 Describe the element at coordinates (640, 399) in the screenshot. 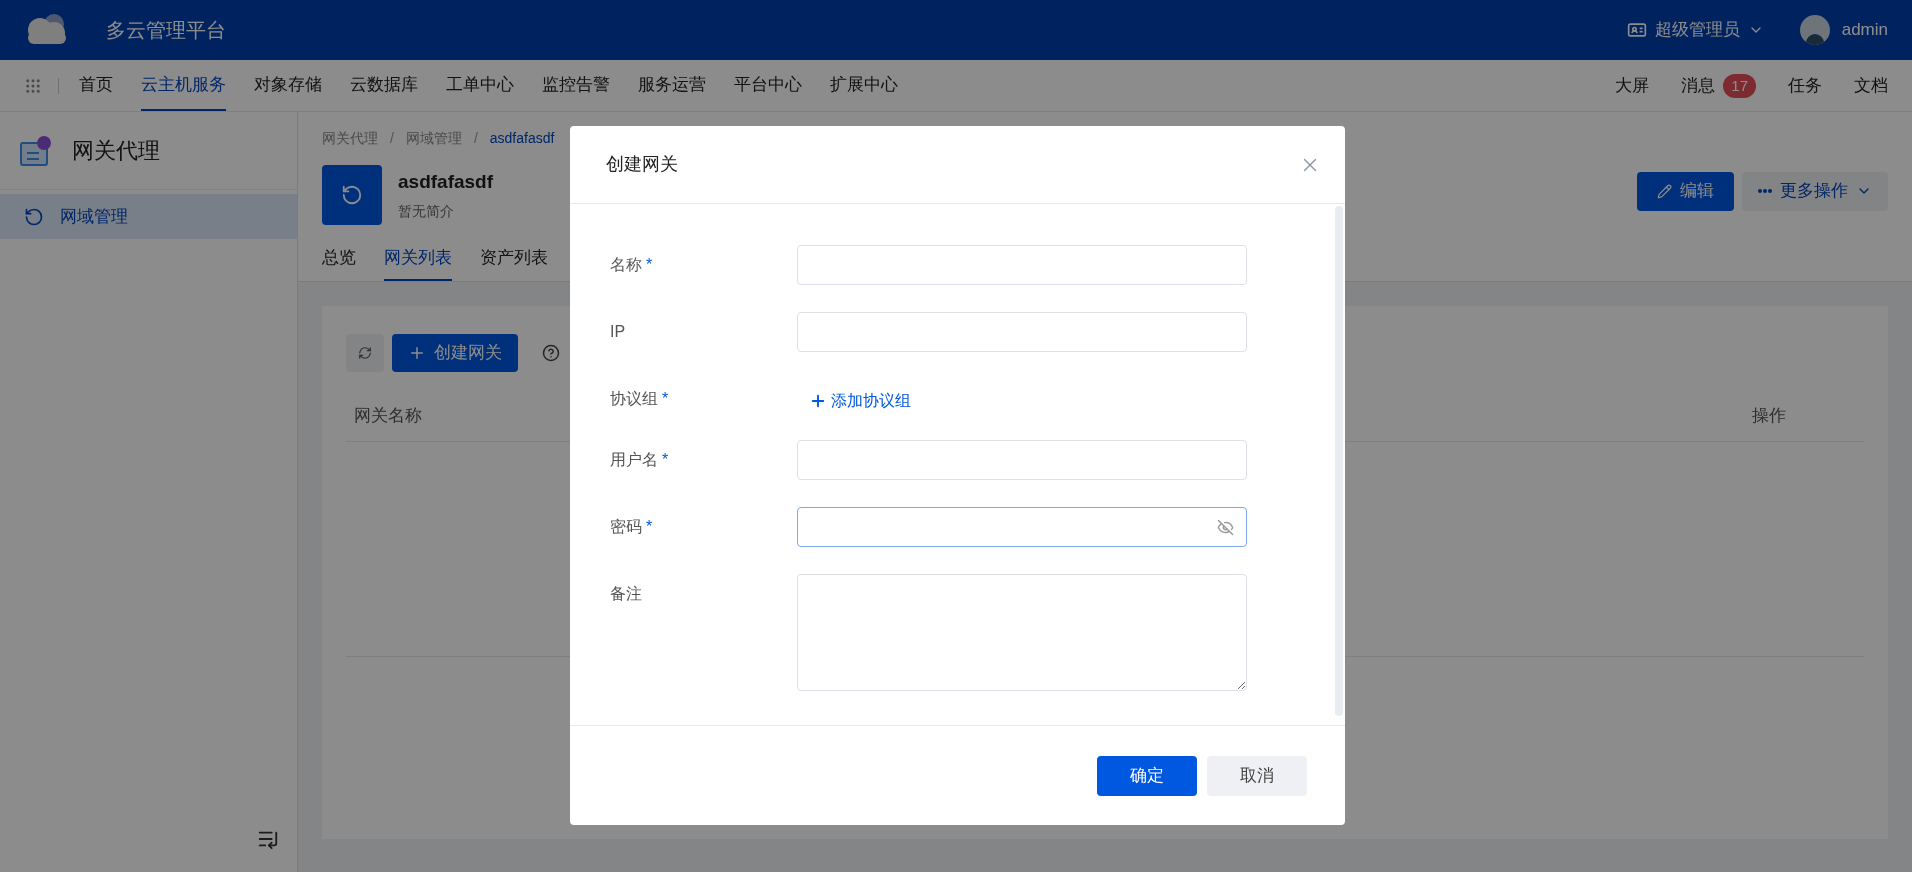

I see `field-label: 协议组 *` at that location.